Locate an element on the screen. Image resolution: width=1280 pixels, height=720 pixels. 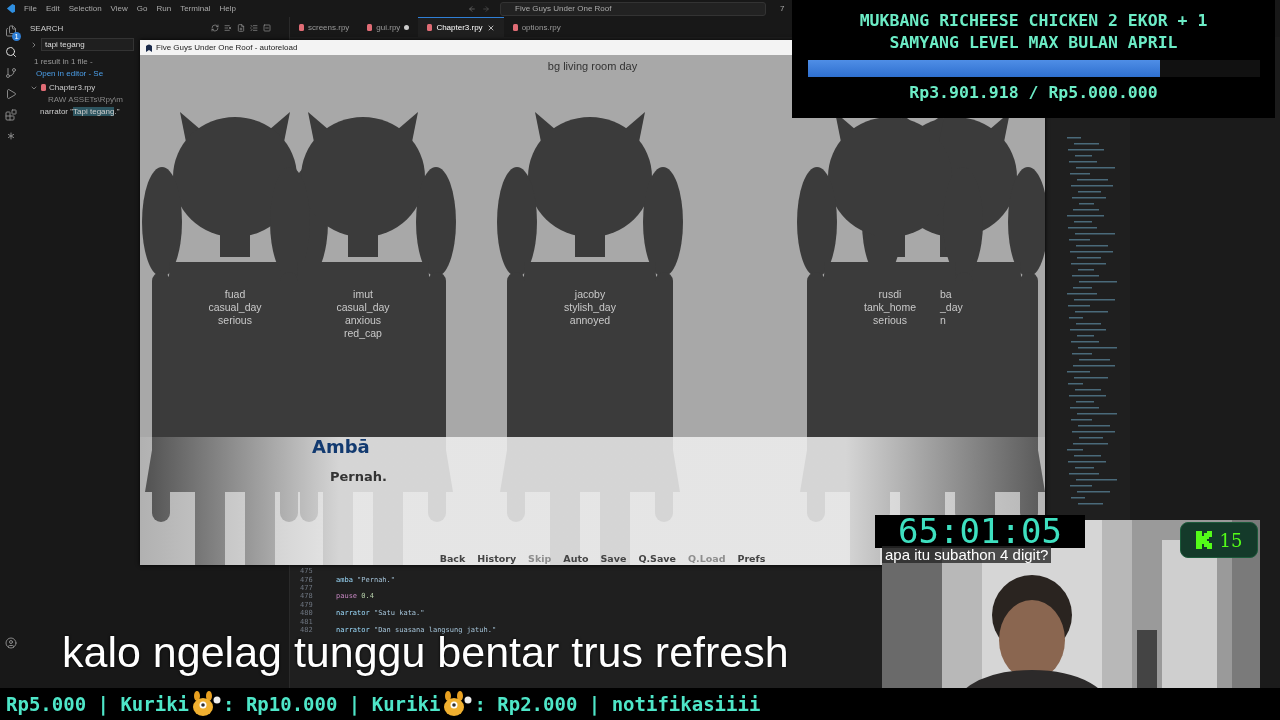
panel-title: SEARCH is located at coordinates (47, 28).